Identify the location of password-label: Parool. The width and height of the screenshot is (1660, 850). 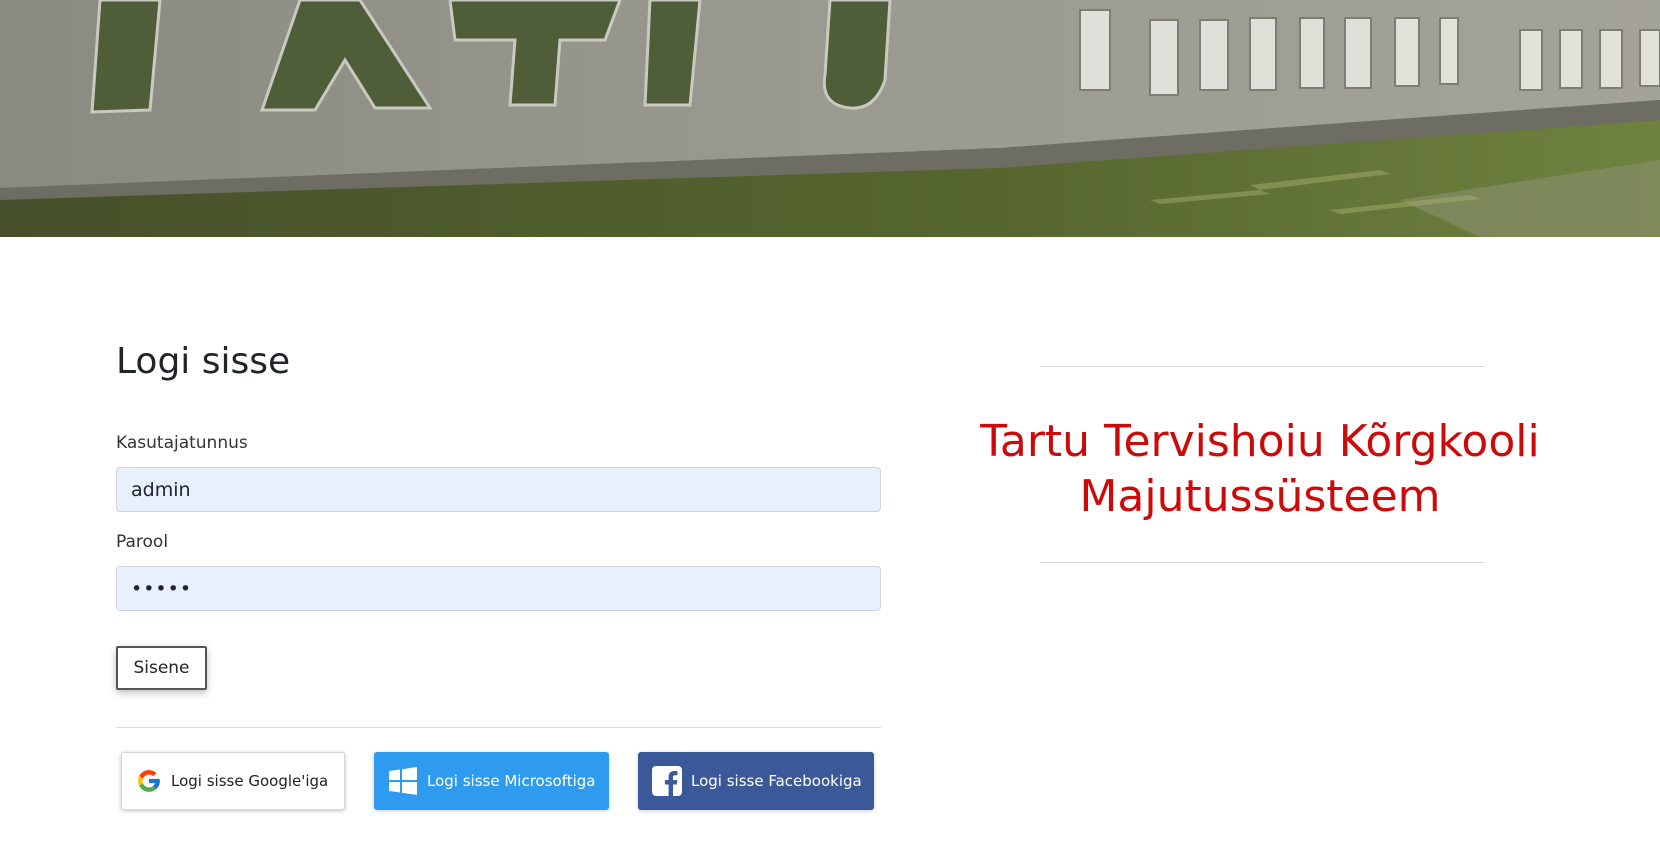
(142, 542).